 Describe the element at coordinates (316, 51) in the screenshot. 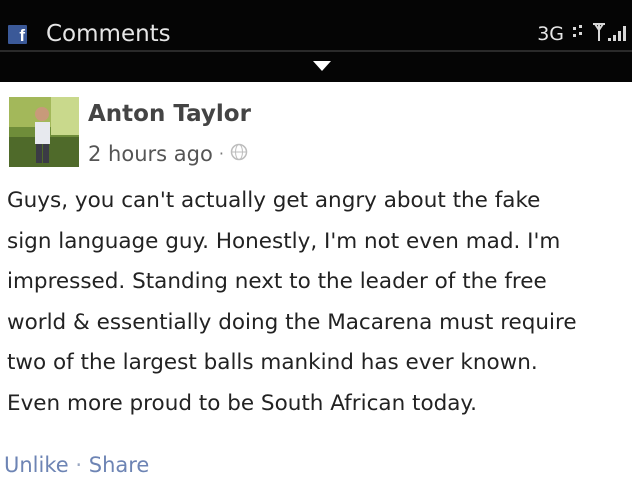

I see `header-divider` at that location.